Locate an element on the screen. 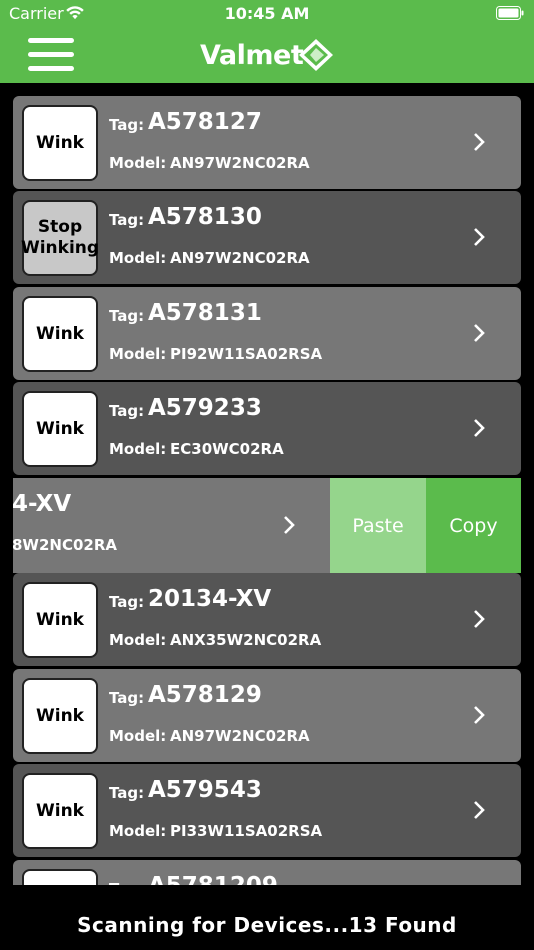 This screenshot has width=534, height=950. model-value: PI33W11SA02RSA is located at coordinates (246, 831).